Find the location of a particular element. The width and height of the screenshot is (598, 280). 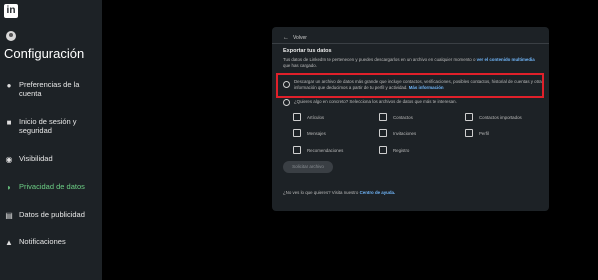

sidebar-item-data-privacy: ◗ Privacidad de datos is located at coordinates (51, 187).